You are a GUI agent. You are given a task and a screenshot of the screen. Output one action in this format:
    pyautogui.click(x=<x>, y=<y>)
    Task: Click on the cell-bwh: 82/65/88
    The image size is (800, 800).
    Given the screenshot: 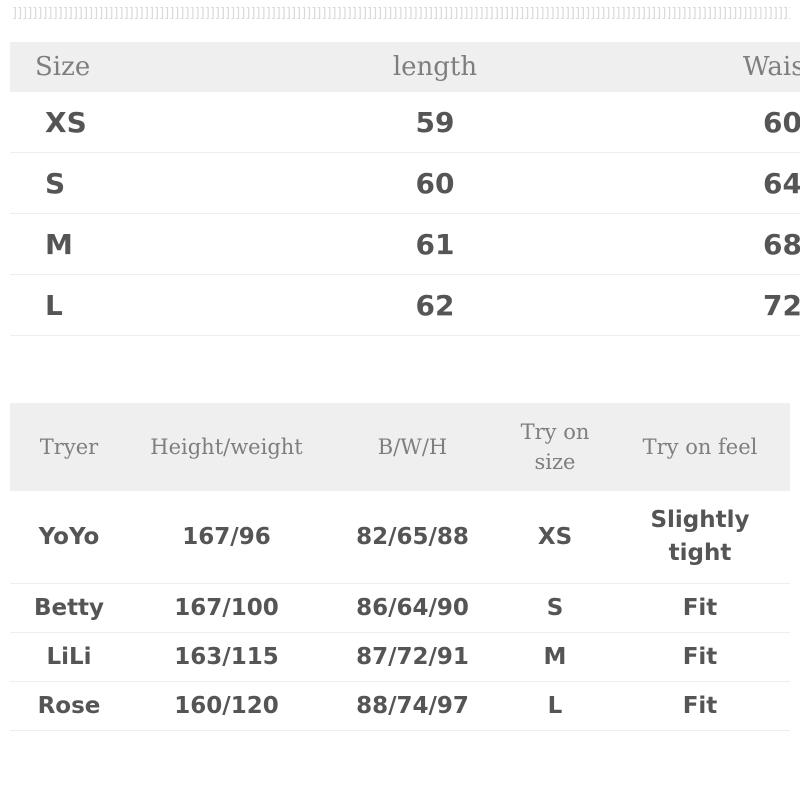 What is the action you would take?
    pyautogui.click(x=412, y=536)
    